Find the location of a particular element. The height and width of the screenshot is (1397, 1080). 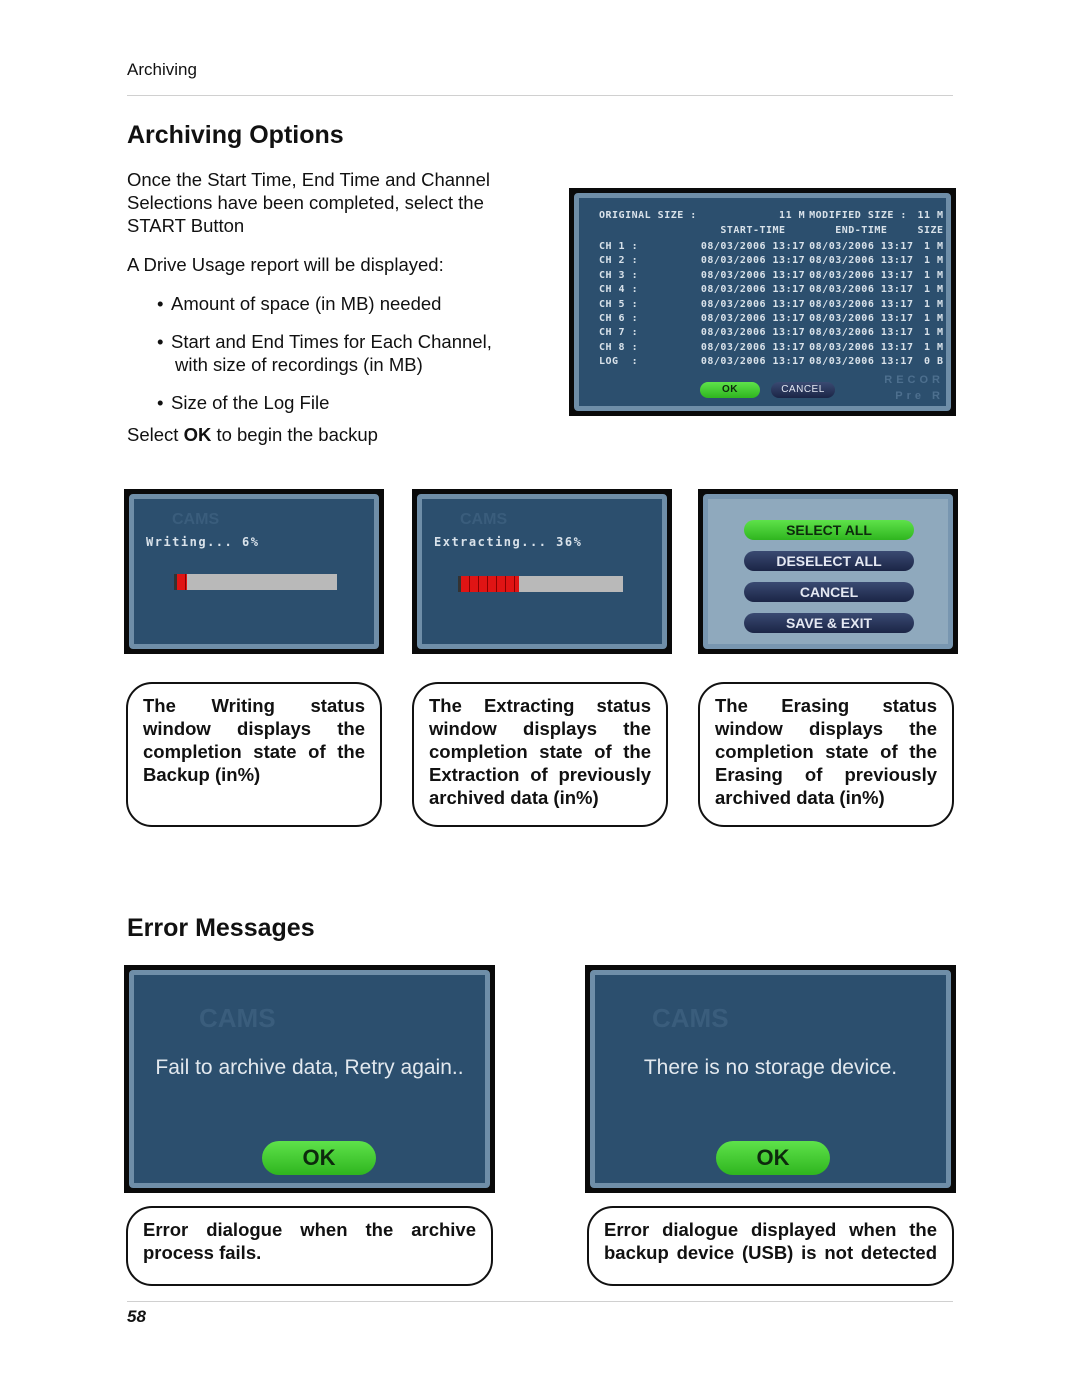

row-channel: CH 7 : is located at coordinates (619, 333).